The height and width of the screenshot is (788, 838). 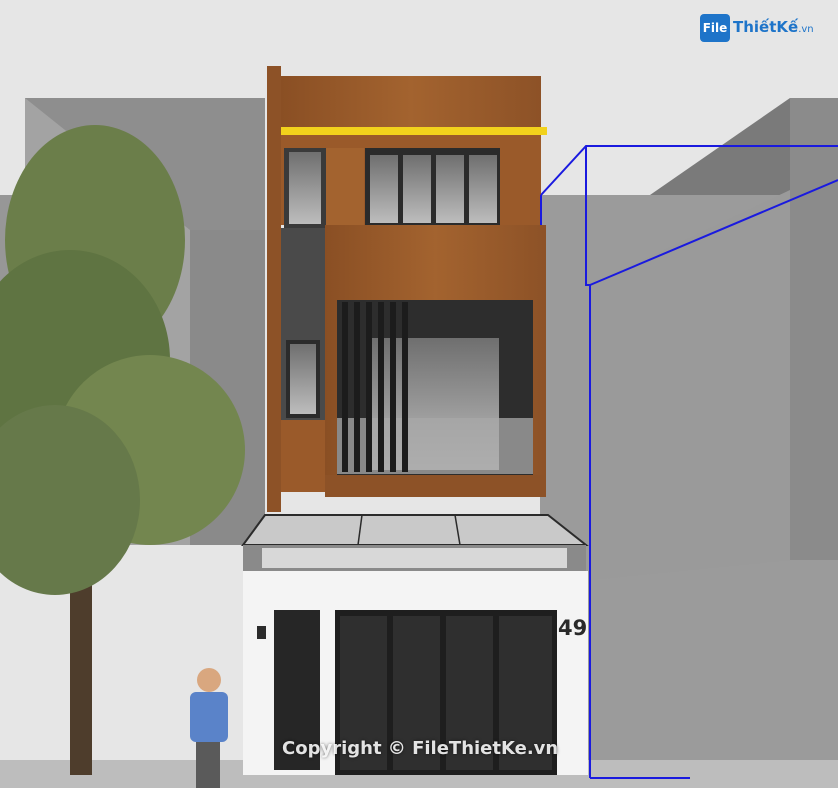 I want to click on wall-lamp, so click(x=261, y=632).